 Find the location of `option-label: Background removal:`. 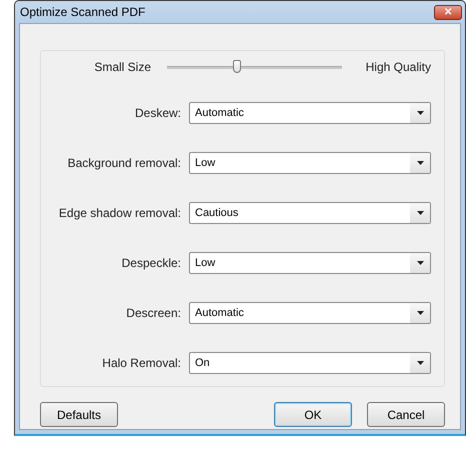

option-label: Background removal: is located at coordinates (123, 163).